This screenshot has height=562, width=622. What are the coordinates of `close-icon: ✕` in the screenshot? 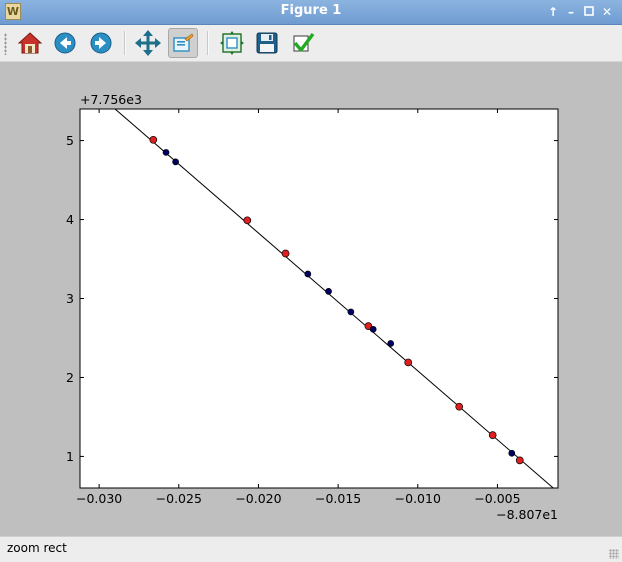 It's located at (607, 12).